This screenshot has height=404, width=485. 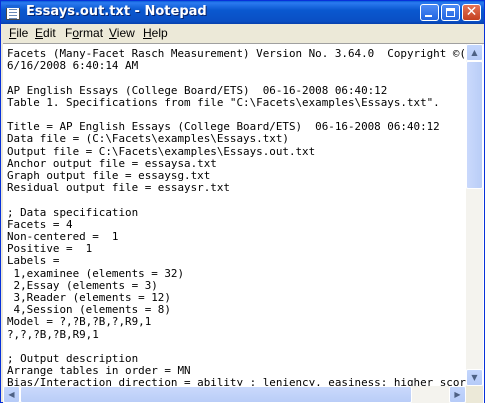 I want to click on arrow-up-icon: ▲, so click(x=474, y=52).